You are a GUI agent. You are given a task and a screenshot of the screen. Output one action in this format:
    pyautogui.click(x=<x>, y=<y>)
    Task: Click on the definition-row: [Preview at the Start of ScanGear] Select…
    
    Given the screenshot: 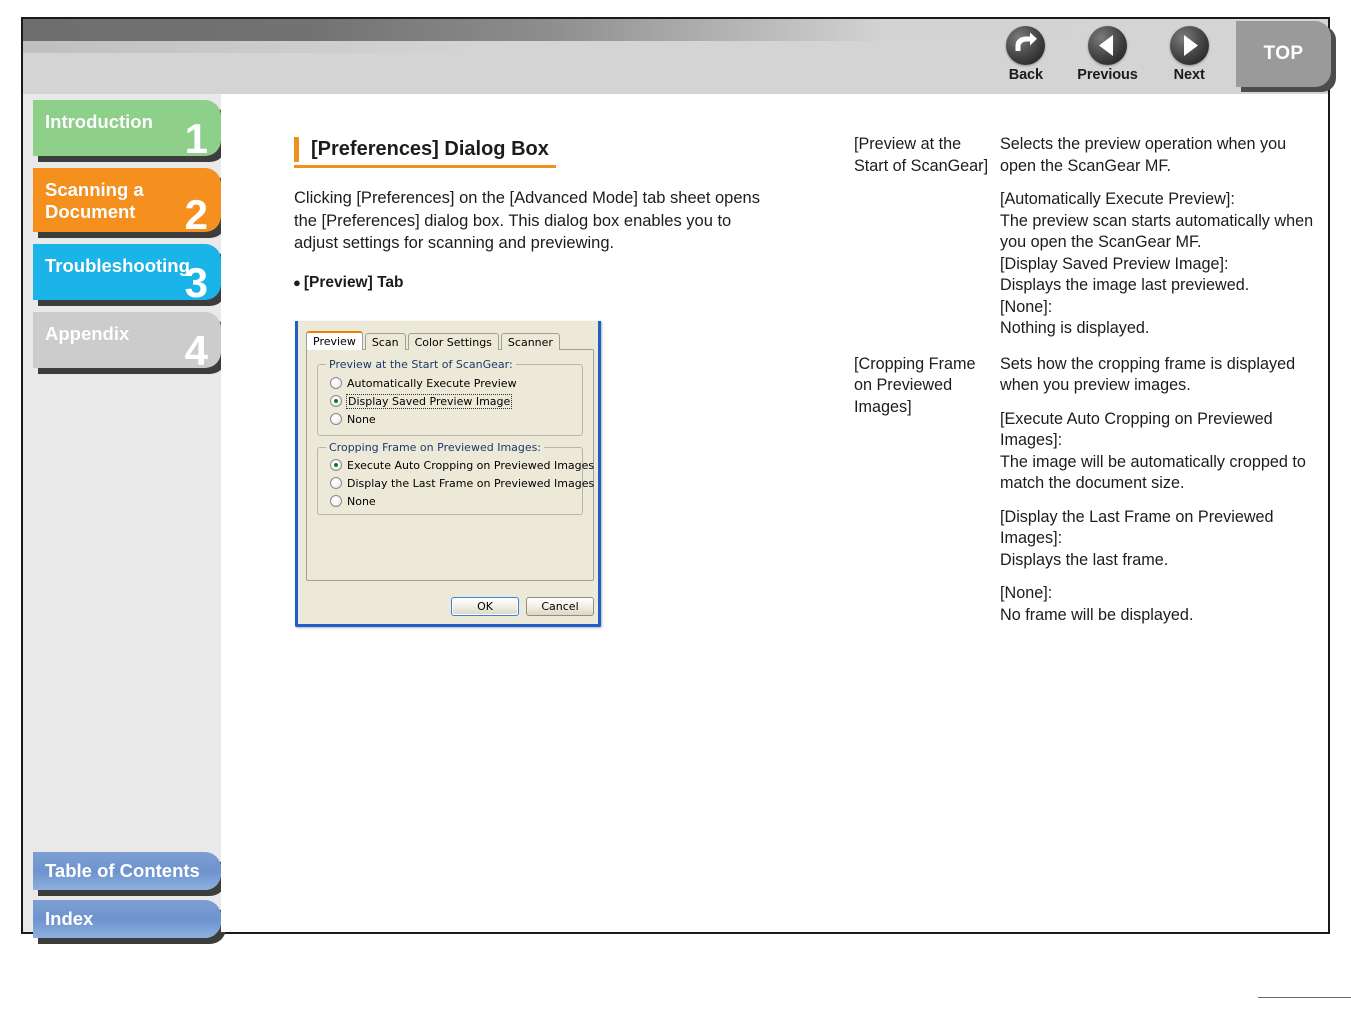 What is the action you would take?
    pyautogui.click(x=1084, y=155)
    